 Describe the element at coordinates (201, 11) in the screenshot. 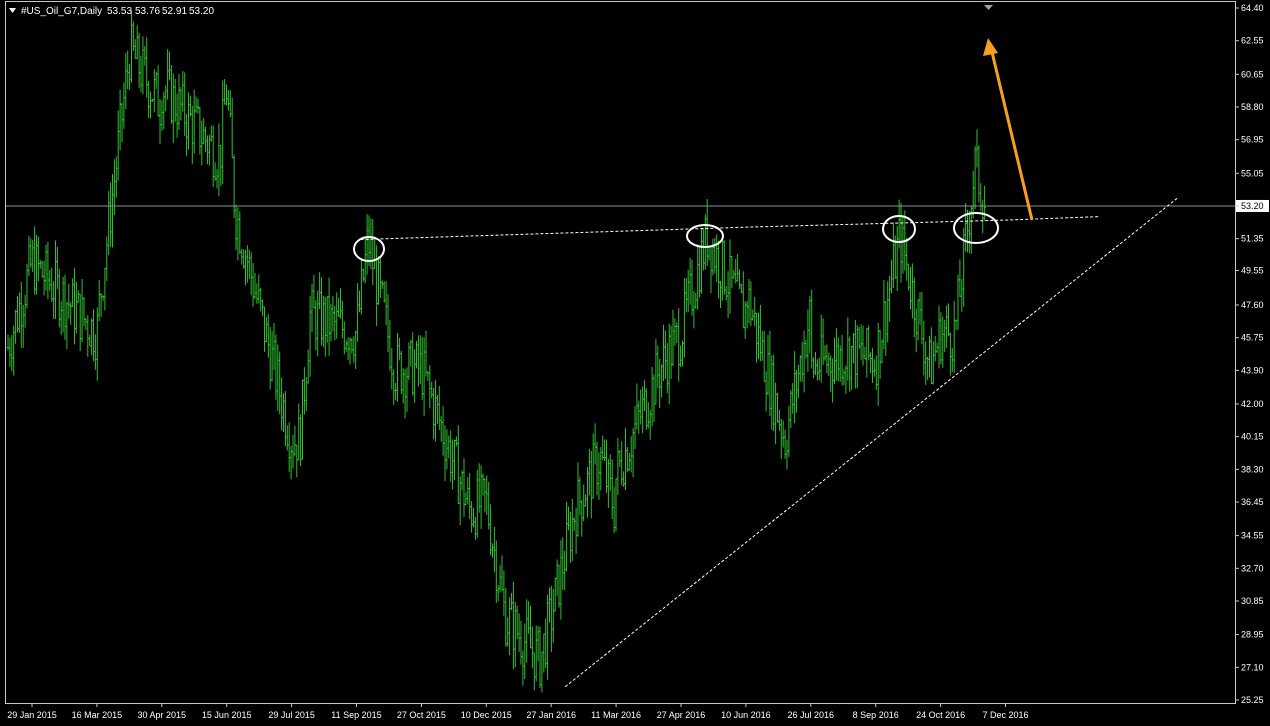

I see `ohlc-close: 53.20` at that location.